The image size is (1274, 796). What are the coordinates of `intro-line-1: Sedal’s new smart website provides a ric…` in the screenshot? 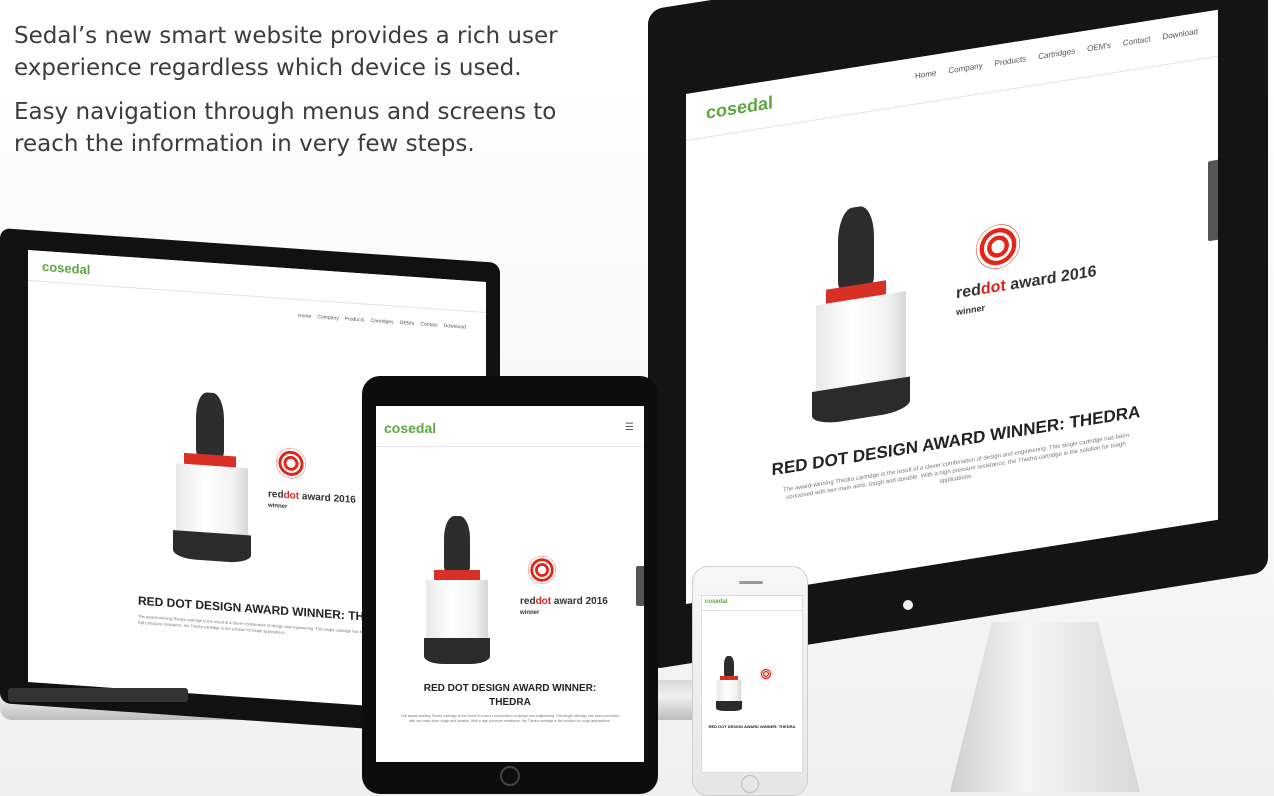 It's located at (286, 52).